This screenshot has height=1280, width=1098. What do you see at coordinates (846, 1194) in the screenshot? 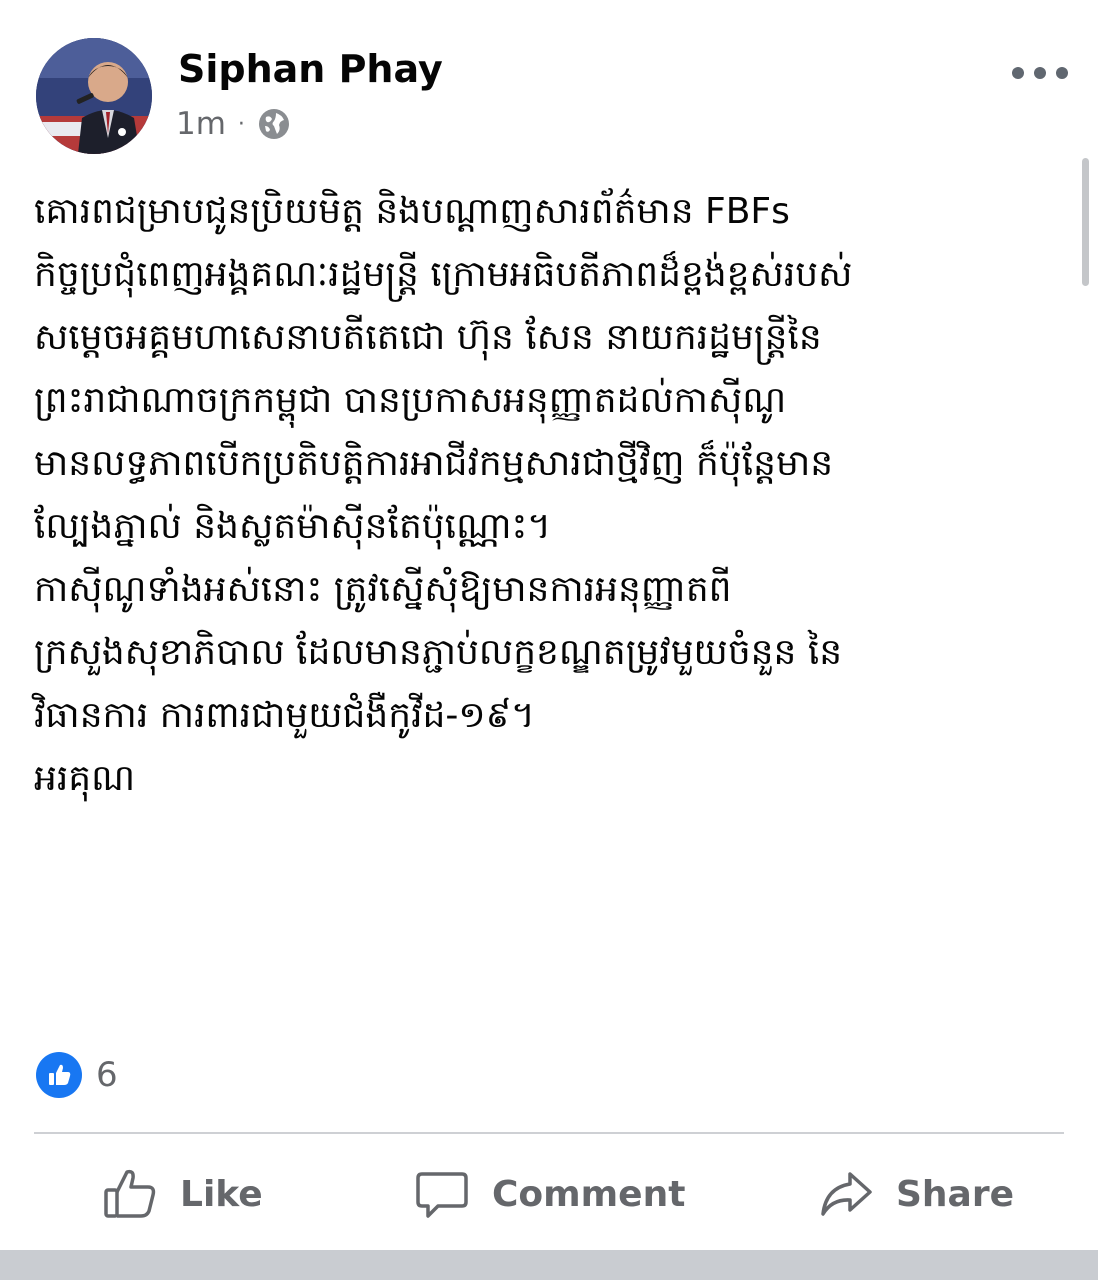
I see `share-icon` at bounding box center [846, 1194].